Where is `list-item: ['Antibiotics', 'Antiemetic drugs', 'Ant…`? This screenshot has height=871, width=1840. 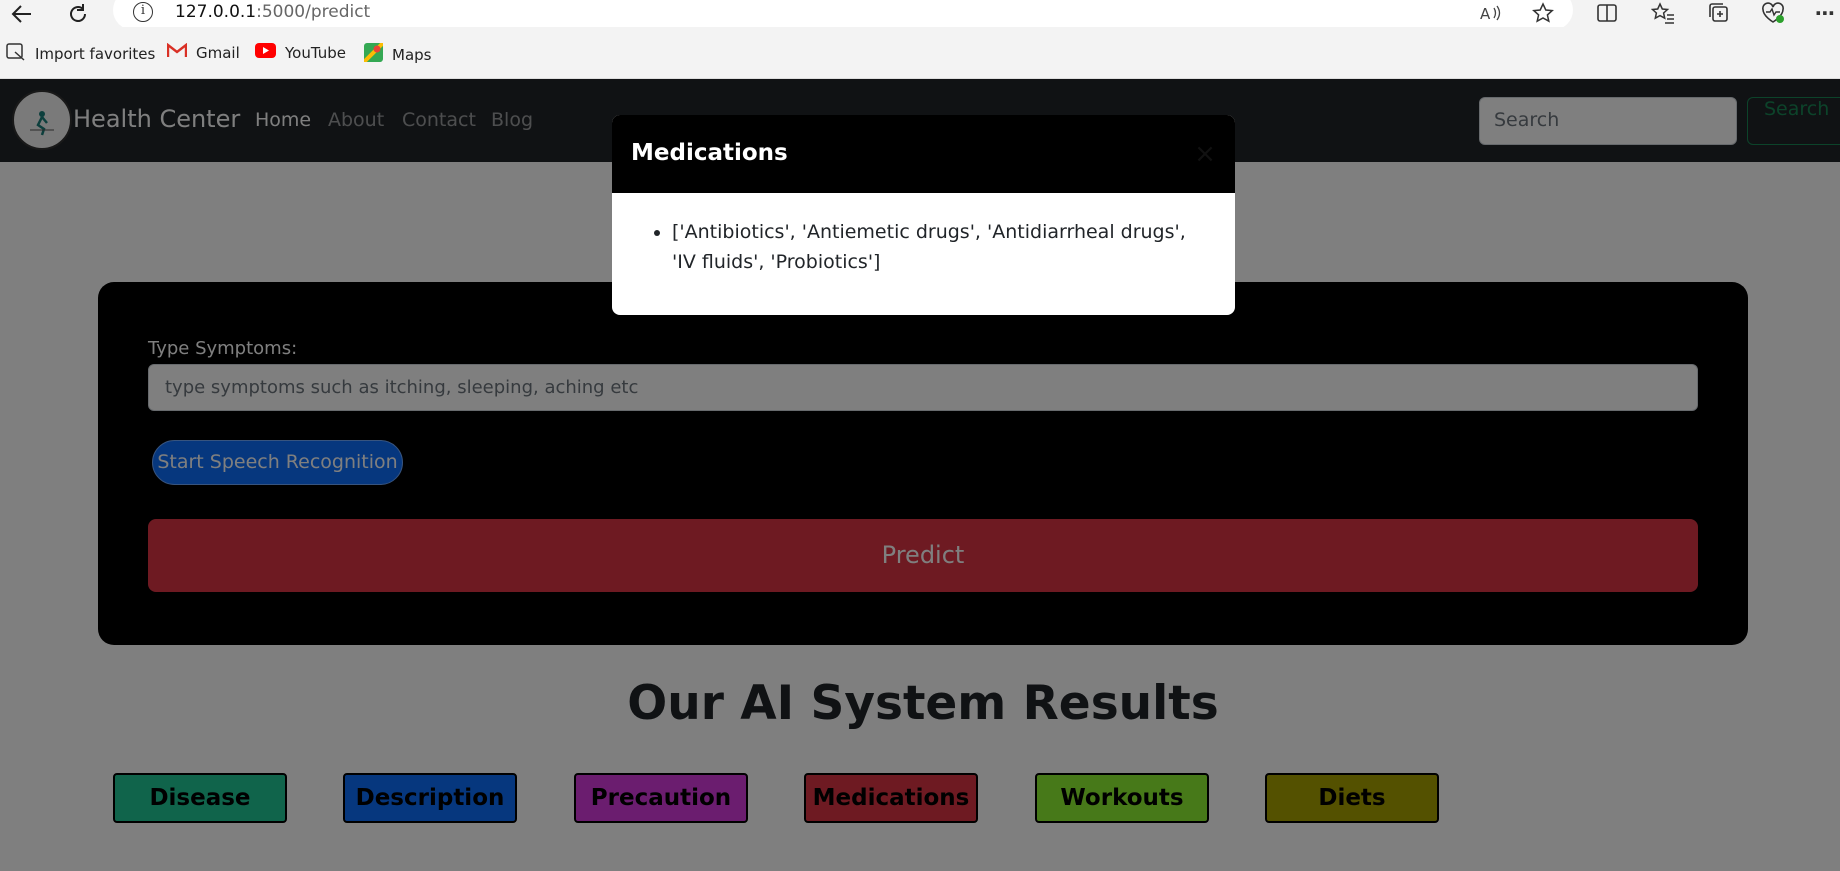 list-item: ['Antibiotics', 'Antiemetic drugs', 'Ant… is located at coordinates (941, 247).